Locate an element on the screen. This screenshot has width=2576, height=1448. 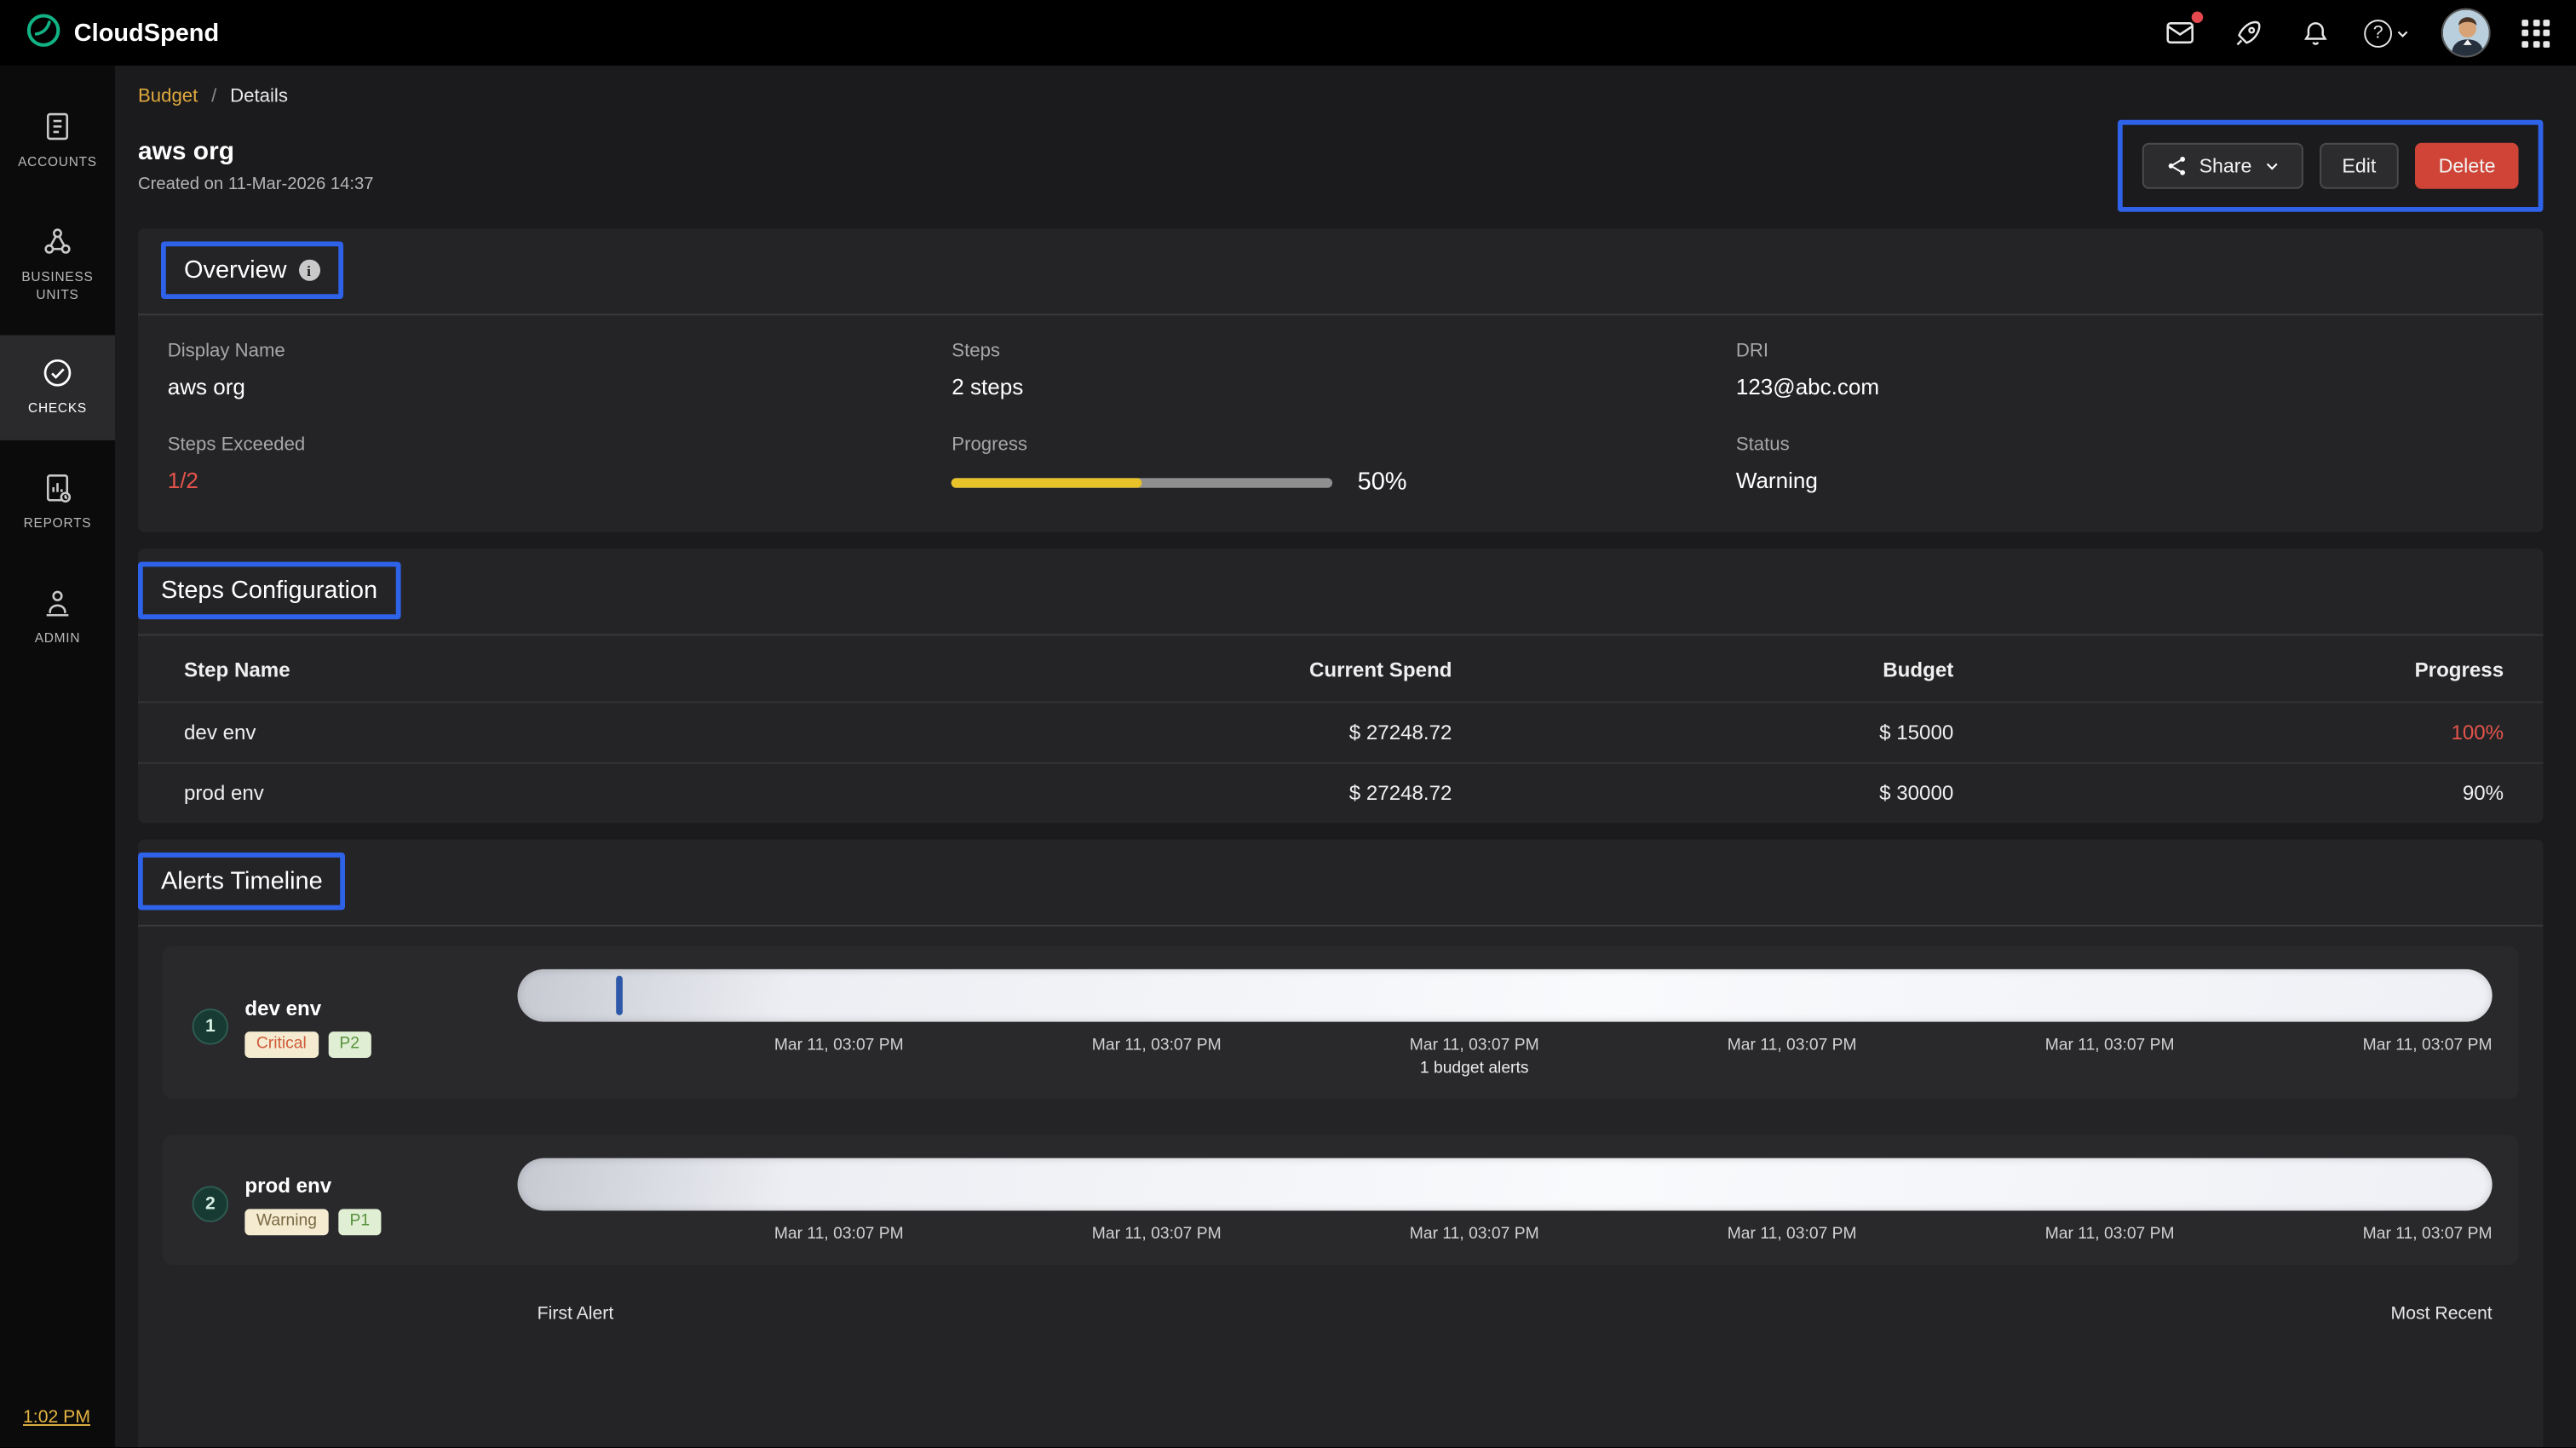
help-icon: ? is located at coordinates (2387, 33).